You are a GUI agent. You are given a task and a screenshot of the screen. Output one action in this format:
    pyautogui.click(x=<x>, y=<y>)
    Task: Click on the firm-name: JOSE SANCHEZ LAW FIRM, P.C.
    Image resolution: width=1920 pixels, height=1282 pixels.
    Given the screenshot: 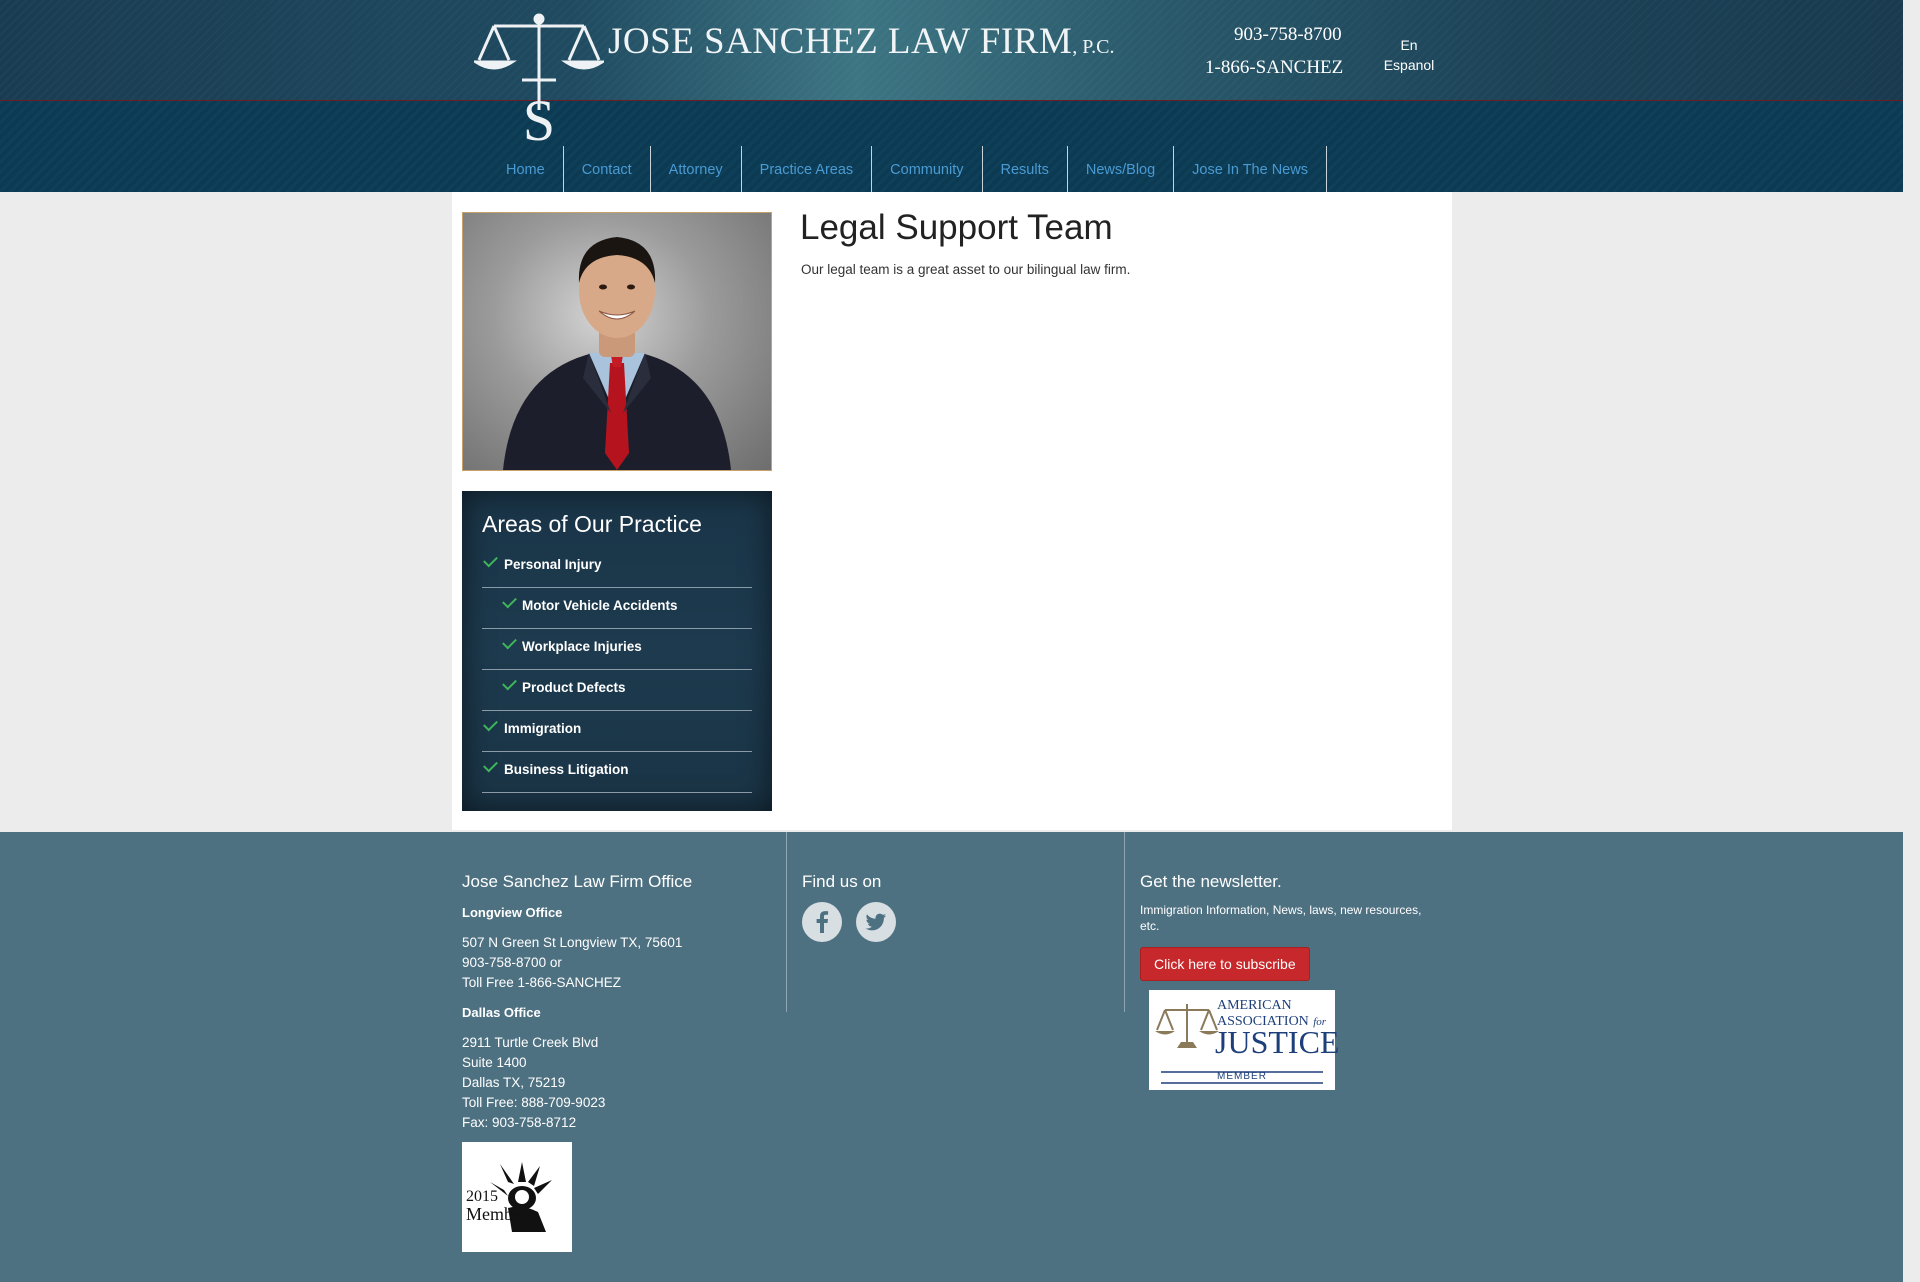 What is the action you would take?
    pyautogui.click(x=861, y=41)
    